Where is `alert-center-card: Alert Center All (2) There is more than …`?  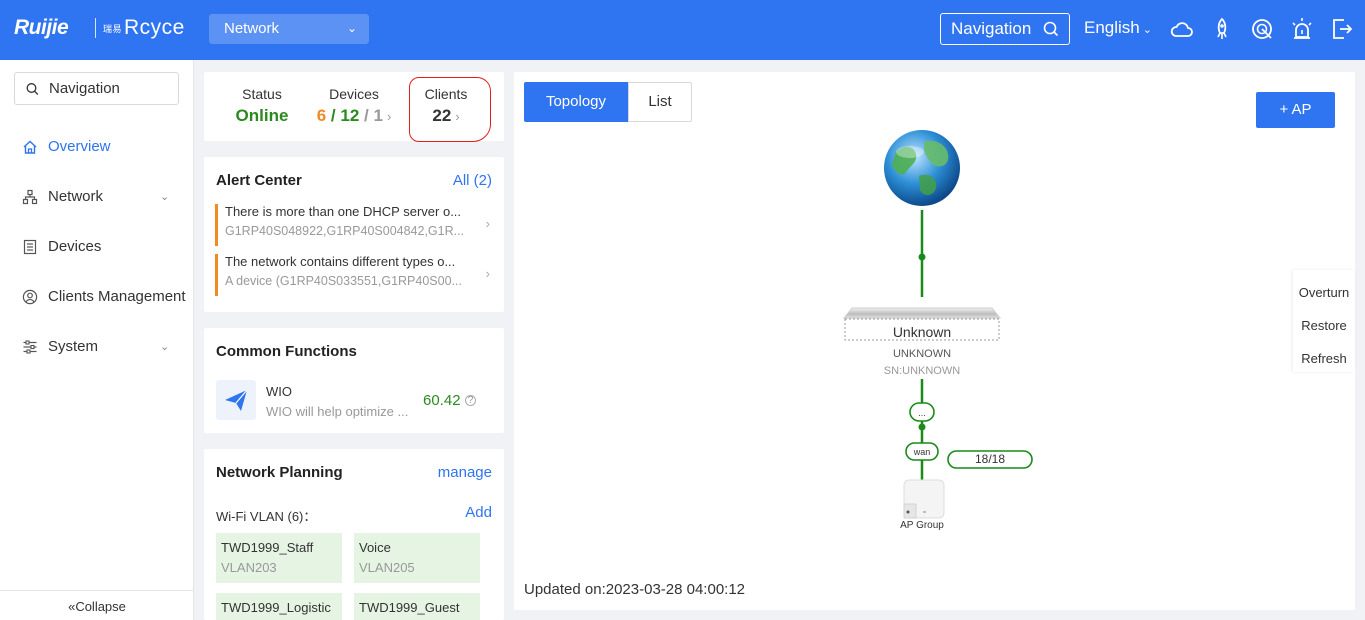
alert-center-card: Alert Center All (2) There is more than … is located at coordinates (354, 234).